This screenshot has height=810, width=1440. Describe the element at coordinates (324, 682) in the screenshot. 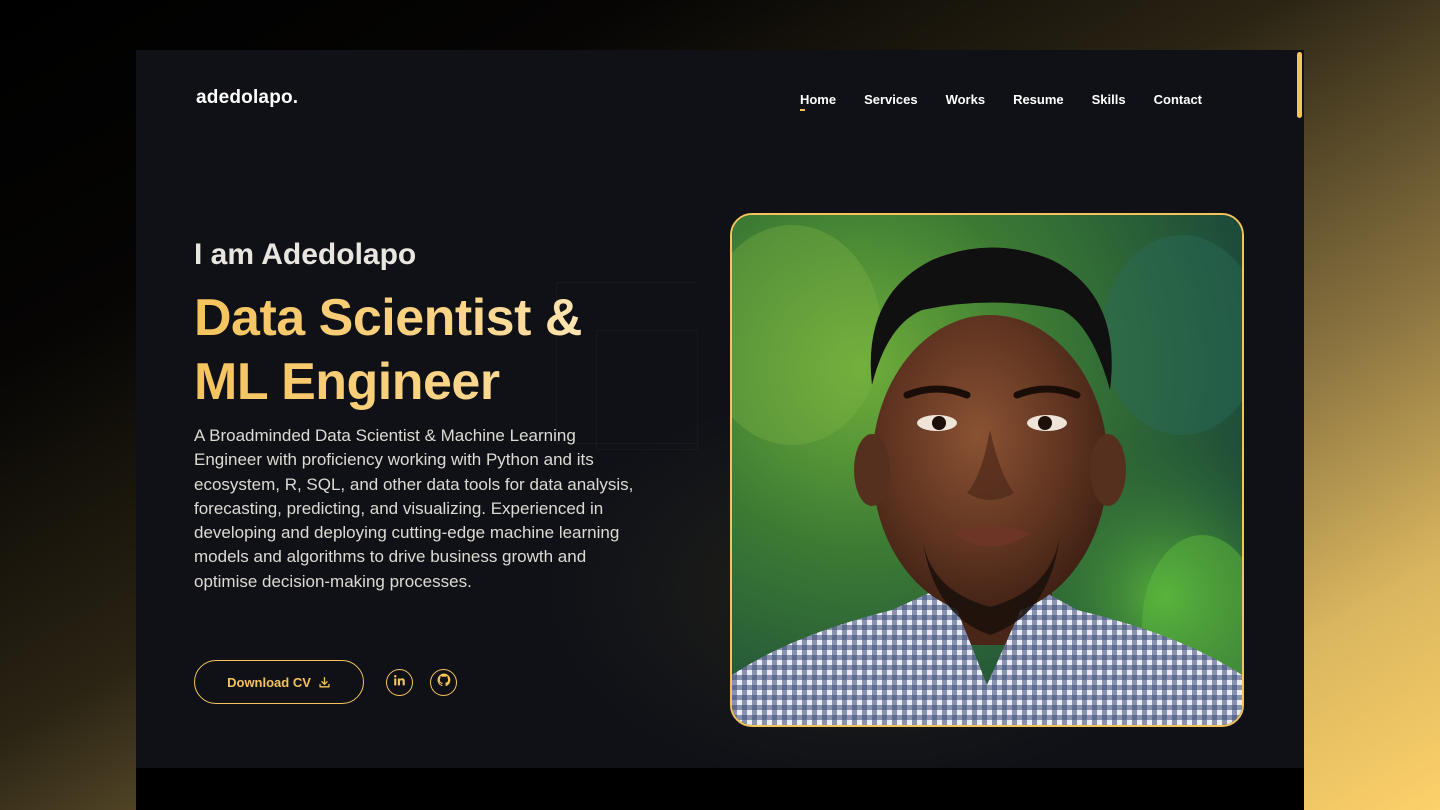

I see `download-icon` at that location.